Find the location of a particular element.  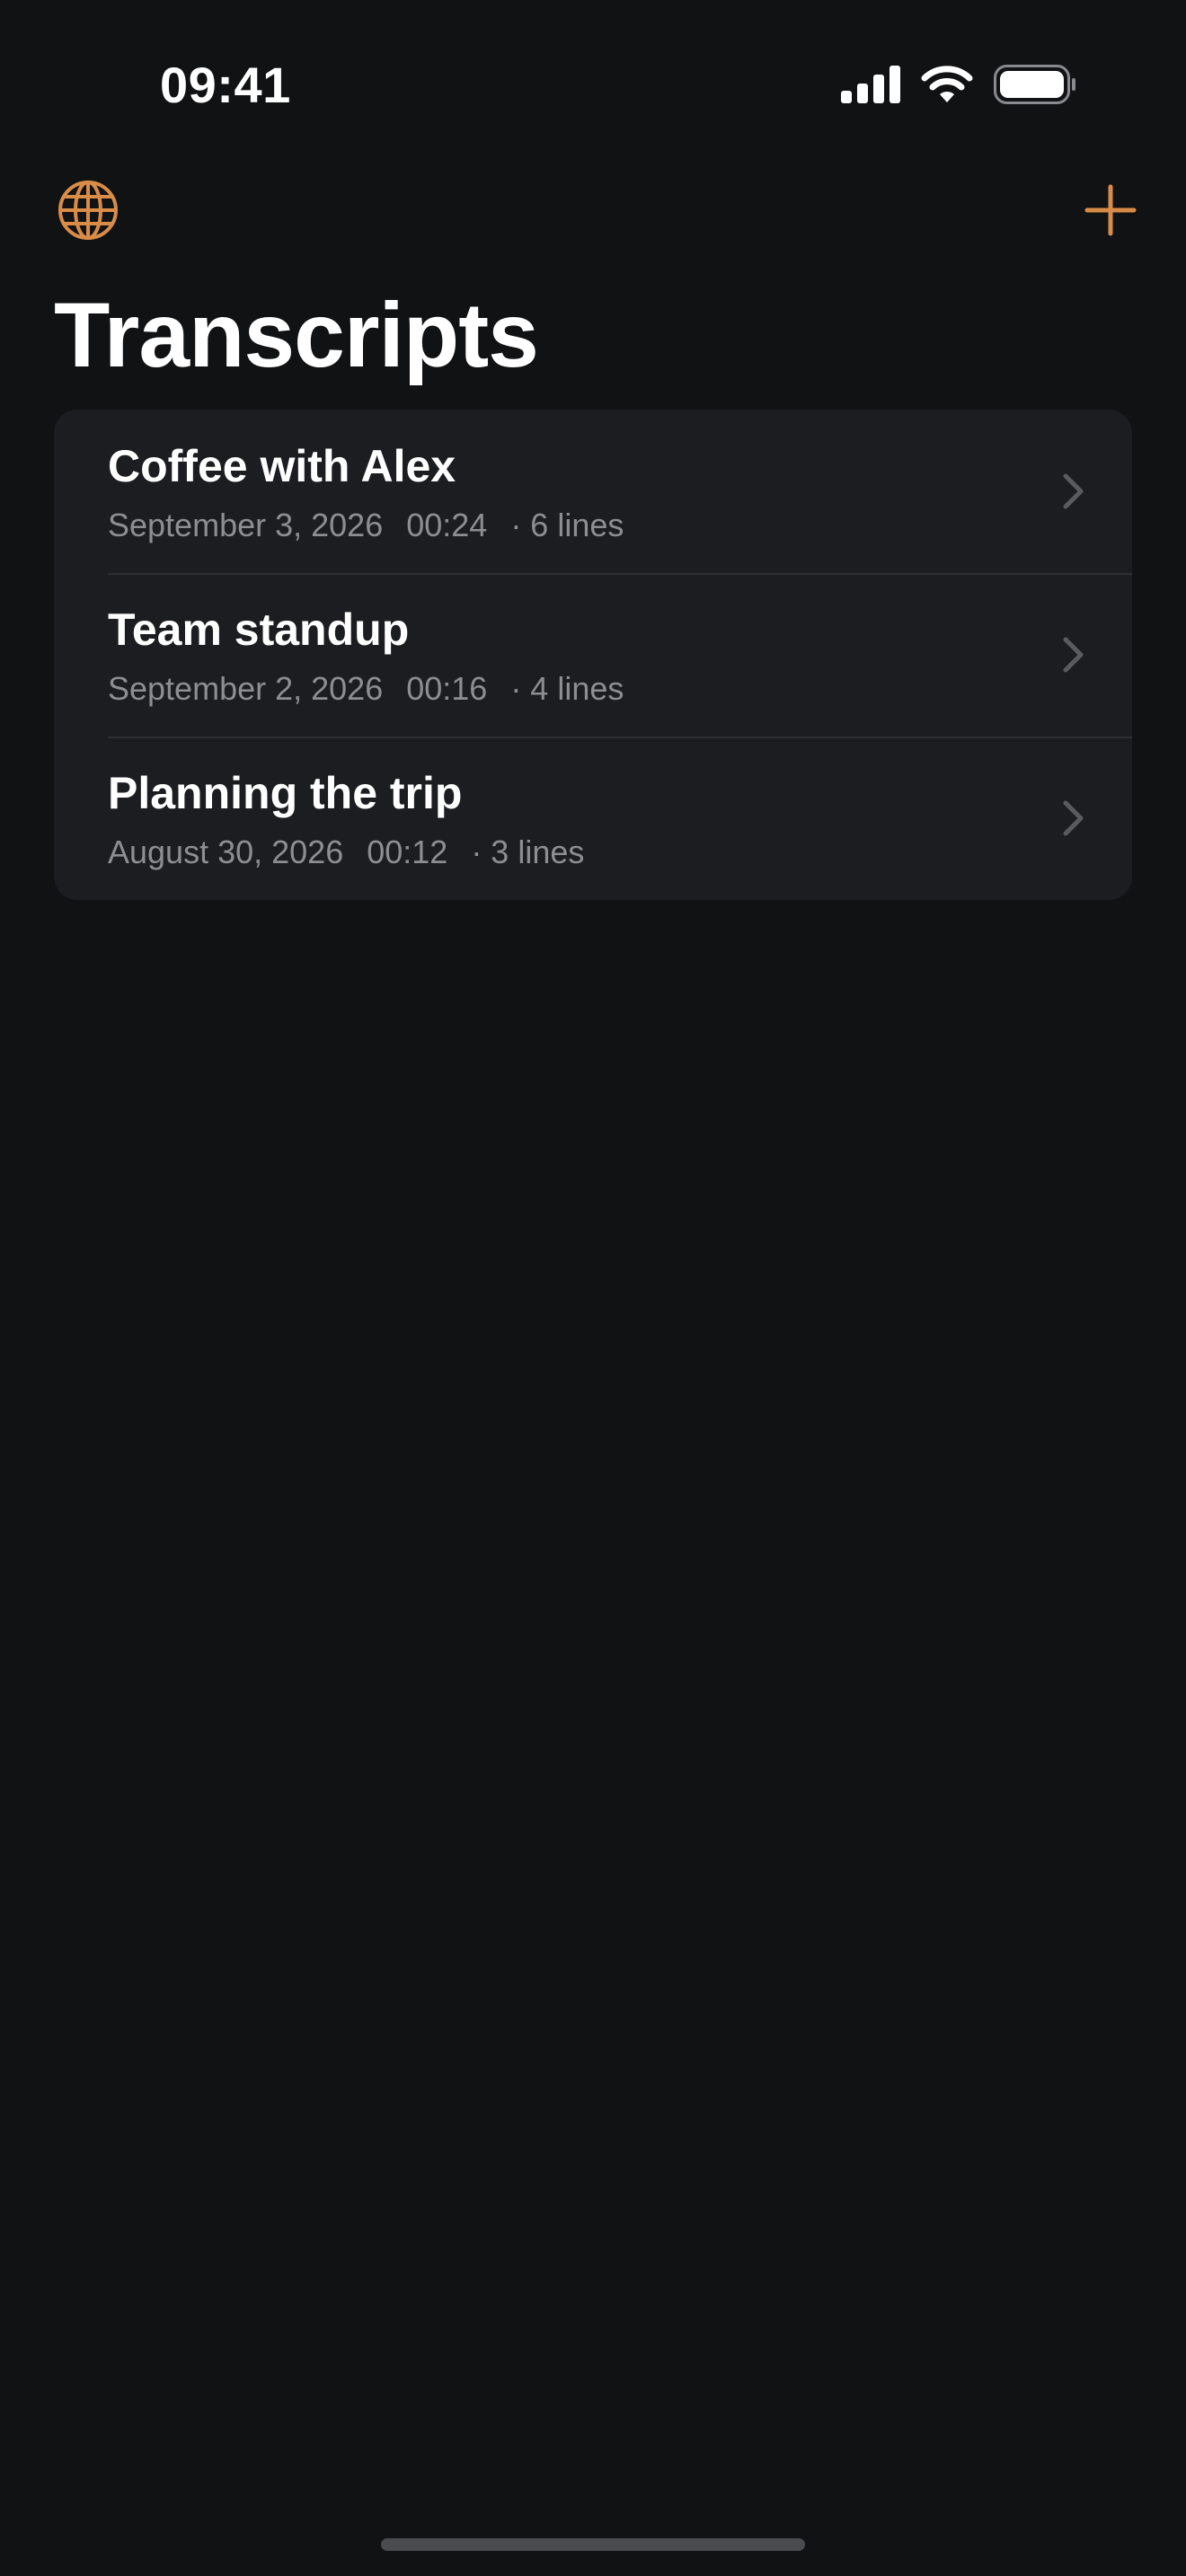

transcript-title: Team standup is located at coordinates (259, 629).